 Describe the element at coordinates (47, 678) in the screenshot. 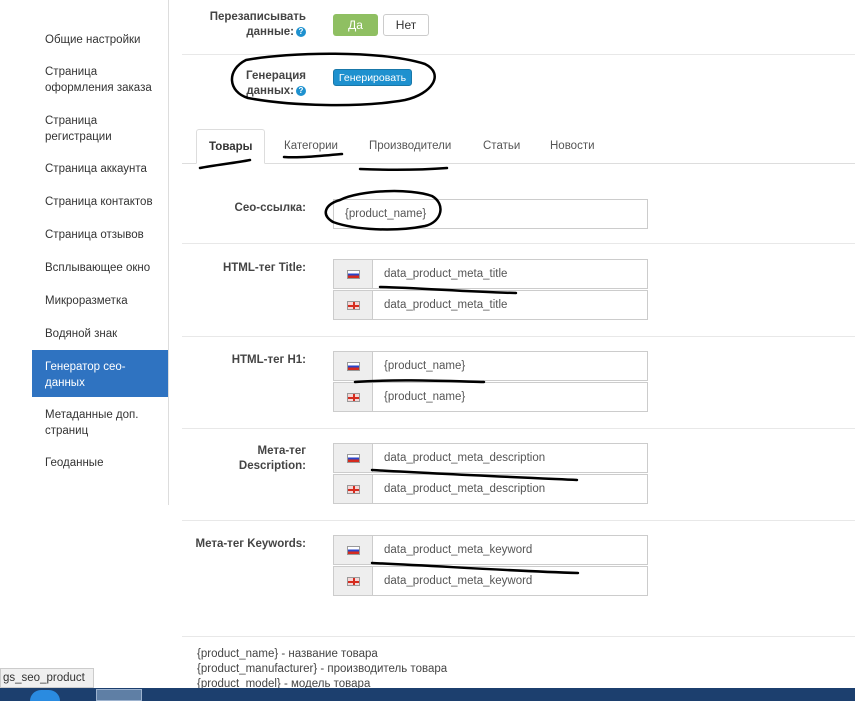

I see `link-status-bubble: gs_seo_product` at that location.